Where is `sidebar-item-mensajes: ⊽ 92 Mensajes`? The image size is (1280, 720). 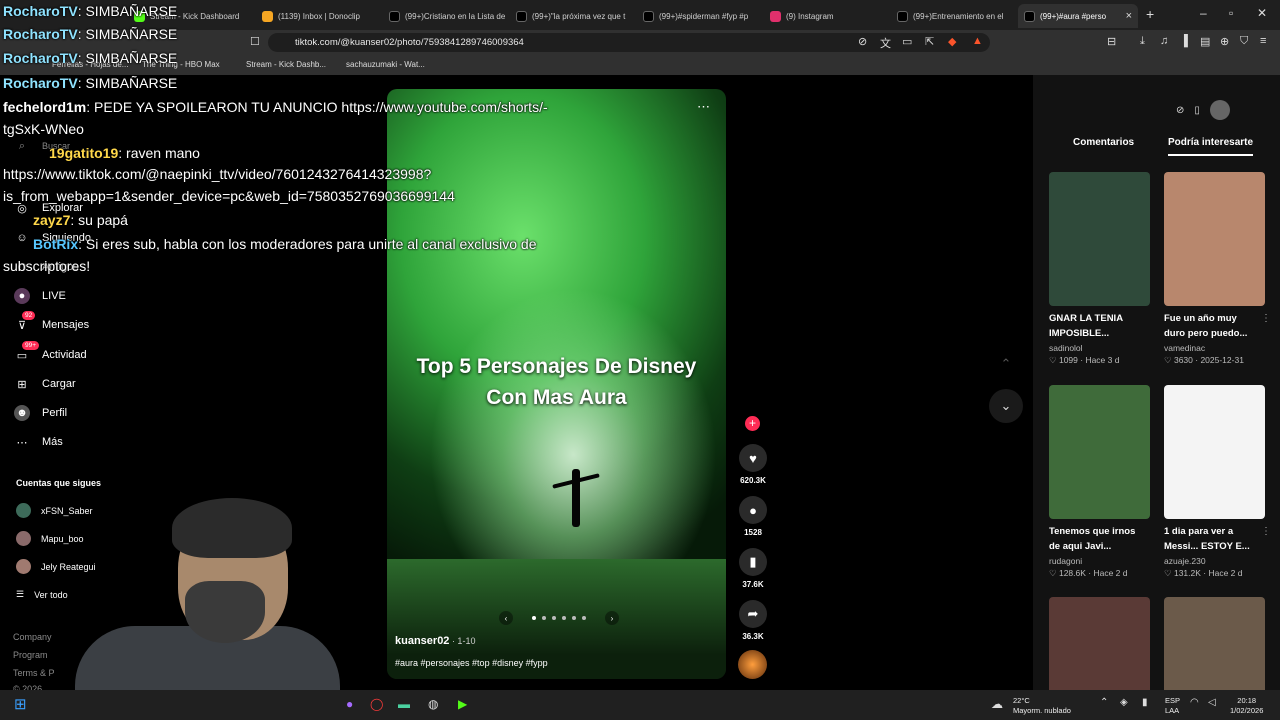 sidebar-item-mensajes: ⊽ 92 Mensajes is located at coordinates (51, 322).